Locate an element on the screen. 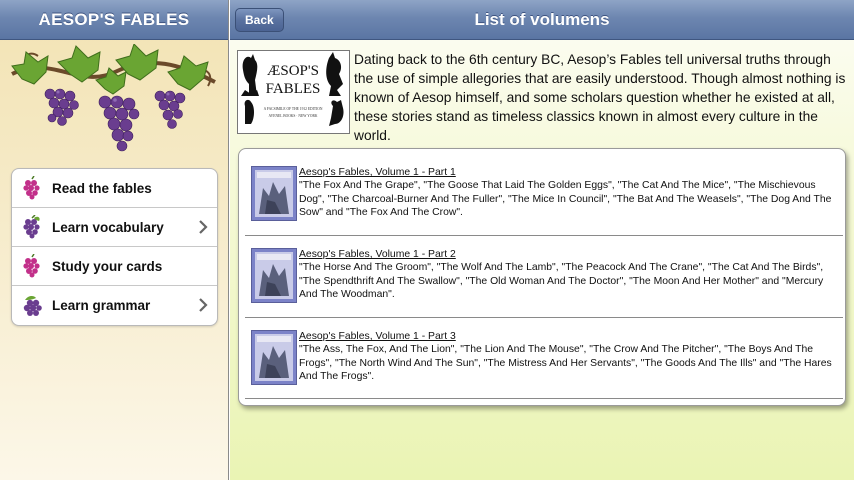 This screenshot has height=480, width=854. menu-item-label: Learn grammar is located at coordinates (101, 305).